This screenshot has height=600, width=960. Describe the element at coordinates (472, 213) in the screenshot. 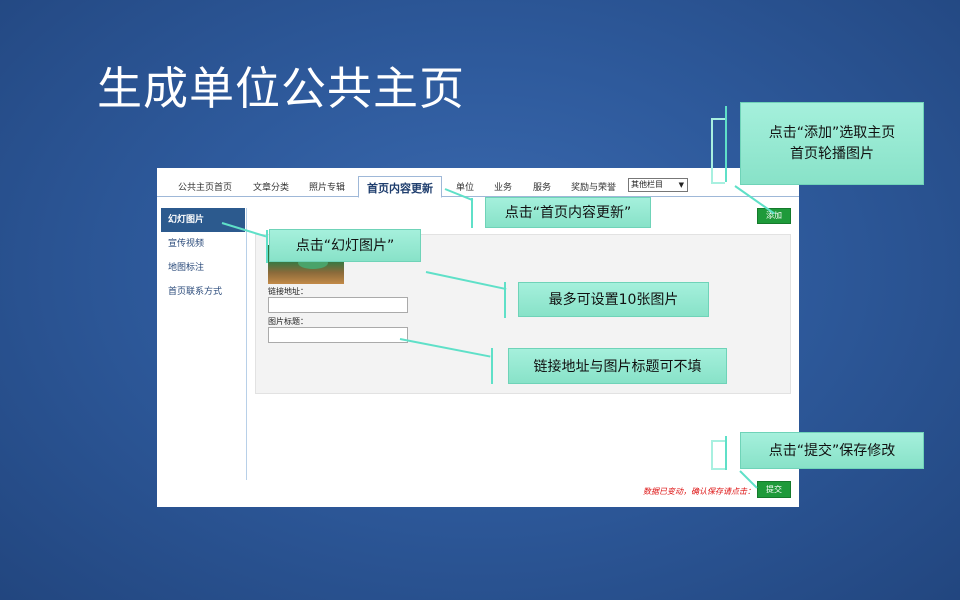

I see `callout-update-vline` at that location.